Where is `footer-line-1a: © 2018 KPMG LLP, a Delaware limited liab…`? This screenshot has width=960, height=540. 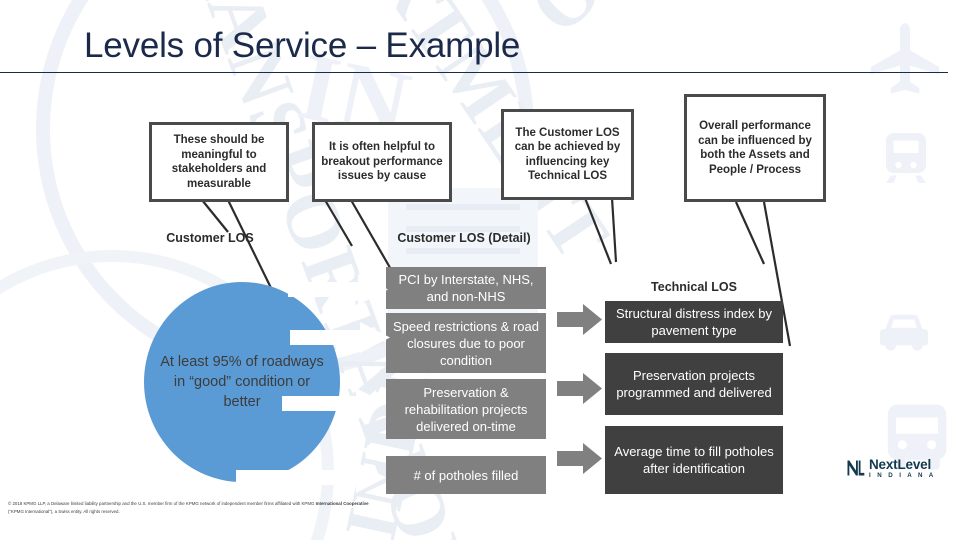
footer-line-1a: © 2018 KPMG LLP, a Delaware limited liab… is located at coordinates (162, 503).